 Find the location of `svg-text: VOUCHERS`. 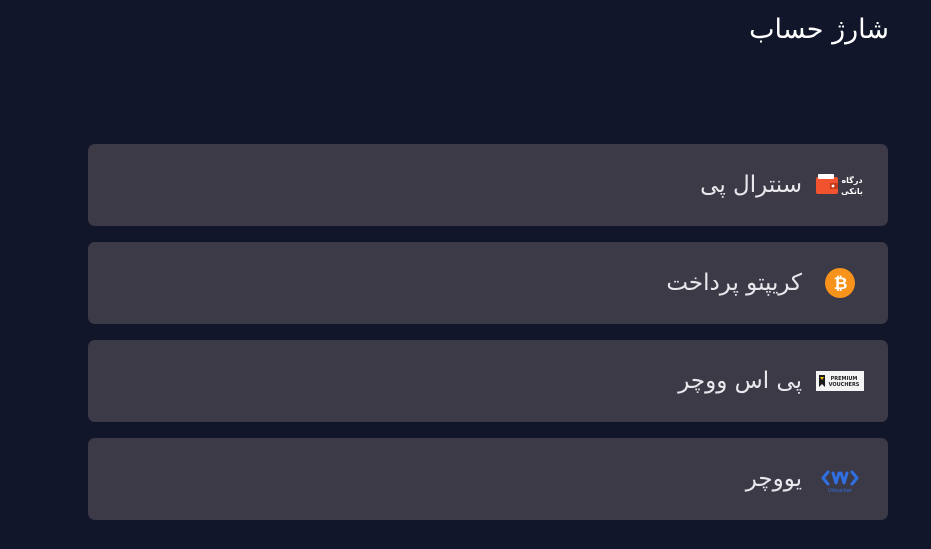

svg-text: VOUCHERS is located at coordinates (844, 385).